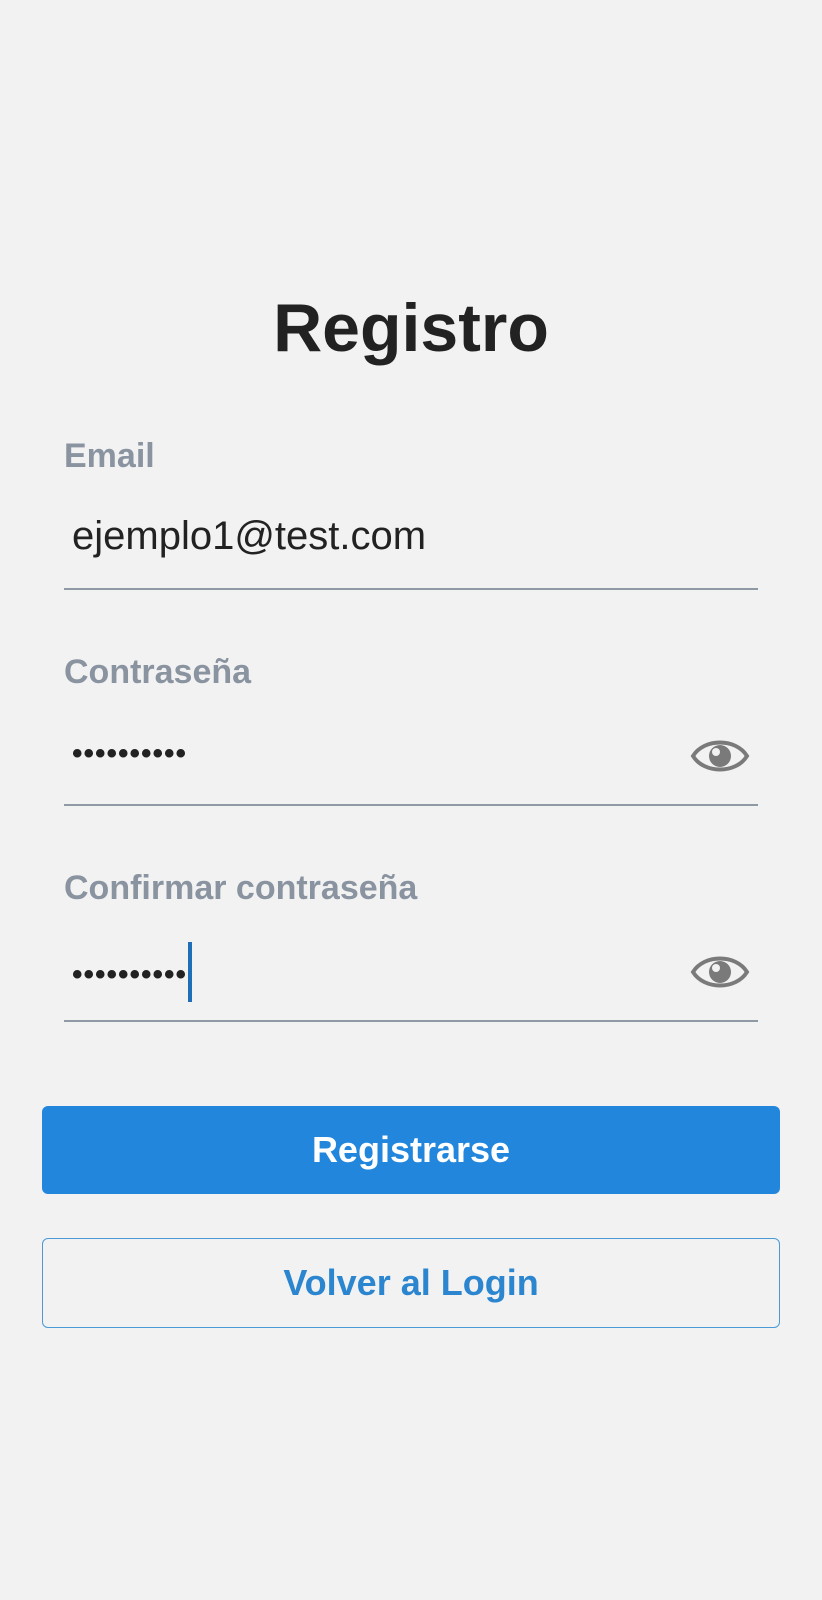  I want to click on confirm-password-label: Confirmar contraseña, so click(241, 888).